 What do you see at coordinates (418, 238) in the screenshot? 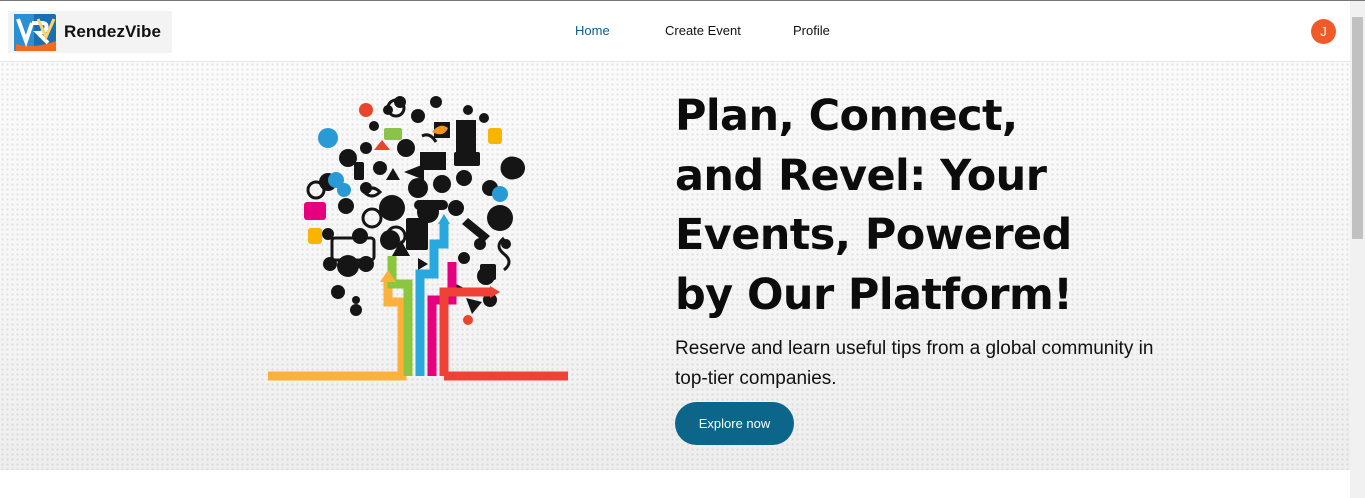
I see `icon-tree-illustration` at bounding box center [418, 238].